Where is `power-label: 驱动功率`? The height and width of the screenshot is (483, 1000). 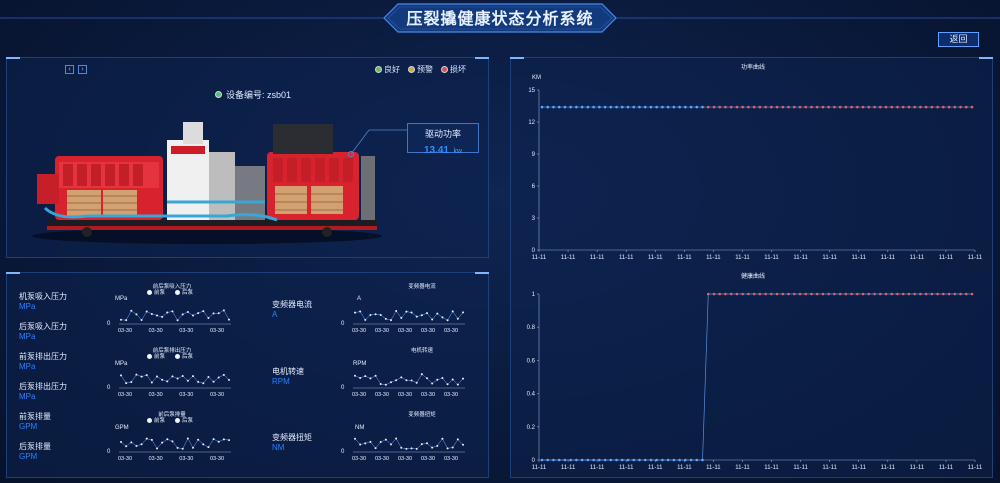
power-label: 驱动功率 is located at coordinates (442, 134).